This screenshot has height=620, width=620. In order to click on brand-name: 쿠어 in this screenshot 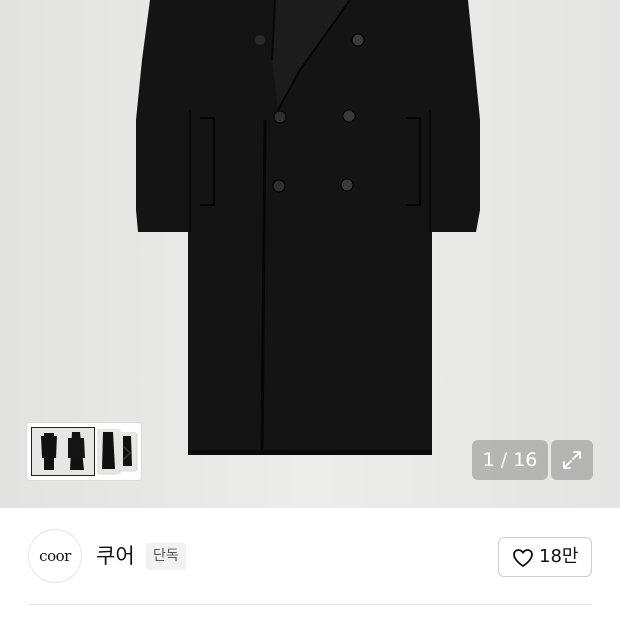, I will do `click(115, 556)`.